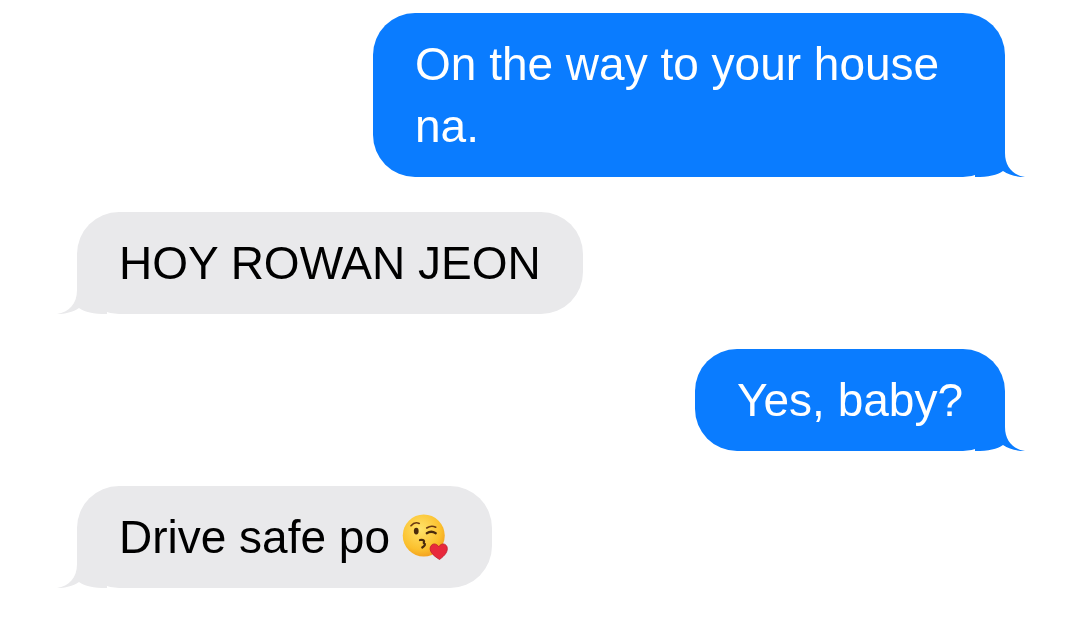  What do you see at coordinates (330, 263) in the screenshot?
I see `message-text: HOY ROWAN JEON` at bounding box center [330, 263].